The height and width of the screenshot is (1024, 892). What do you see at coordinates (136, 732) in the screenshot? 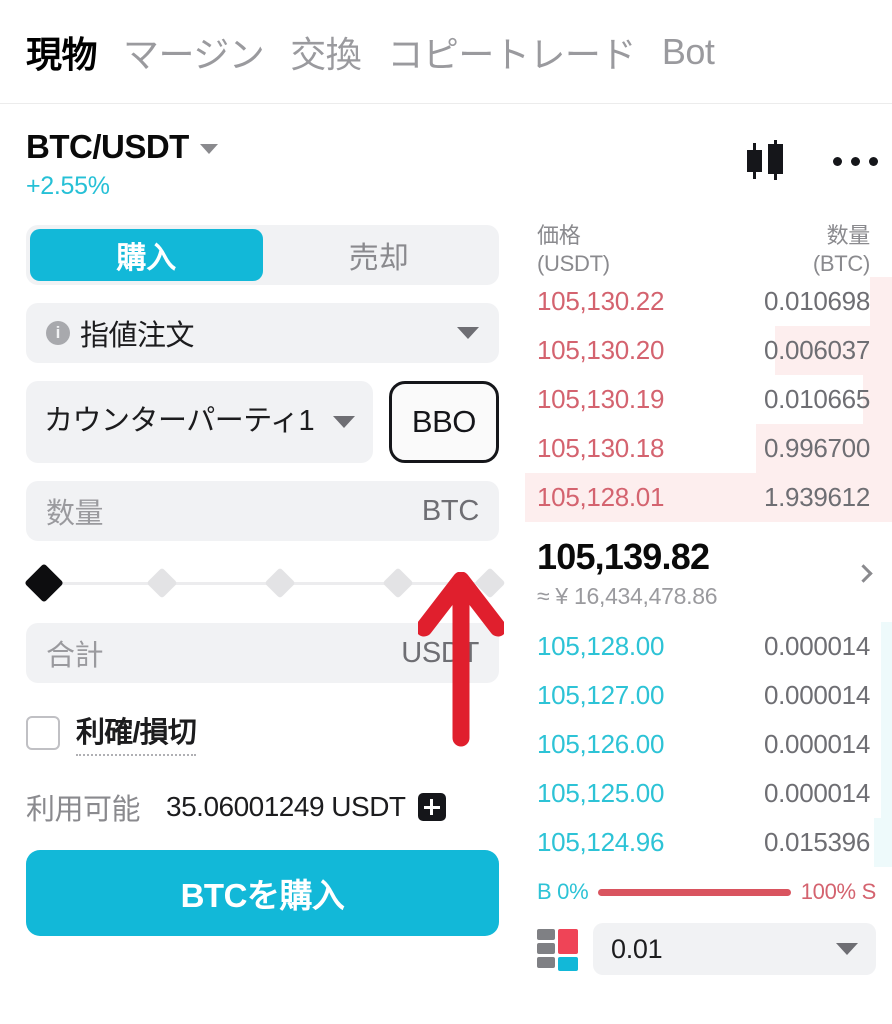
I see `tpsl-label: 利確/損切` at bounding box center [136, 732].